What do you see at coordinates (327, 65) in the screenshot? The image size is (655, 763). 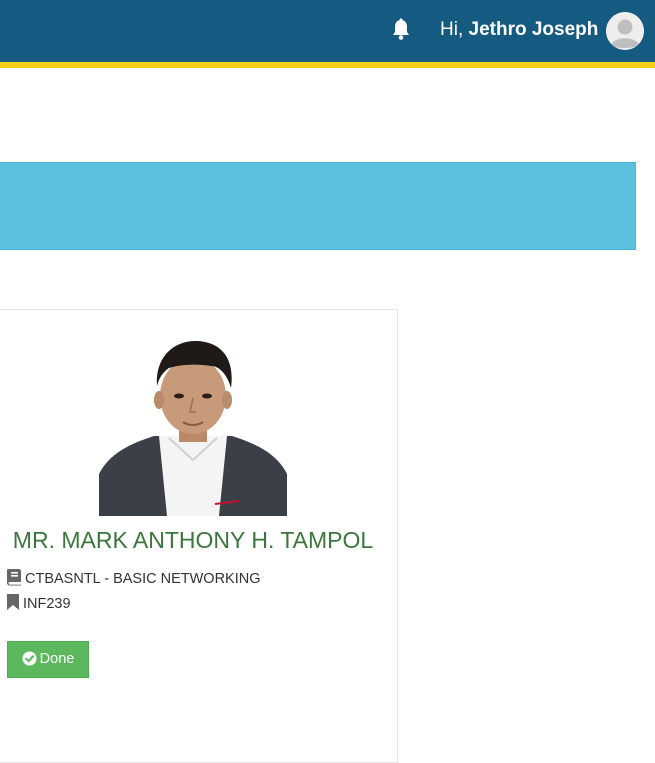 I see `navbar-accent-stripe` at bounding box center [327, 65].